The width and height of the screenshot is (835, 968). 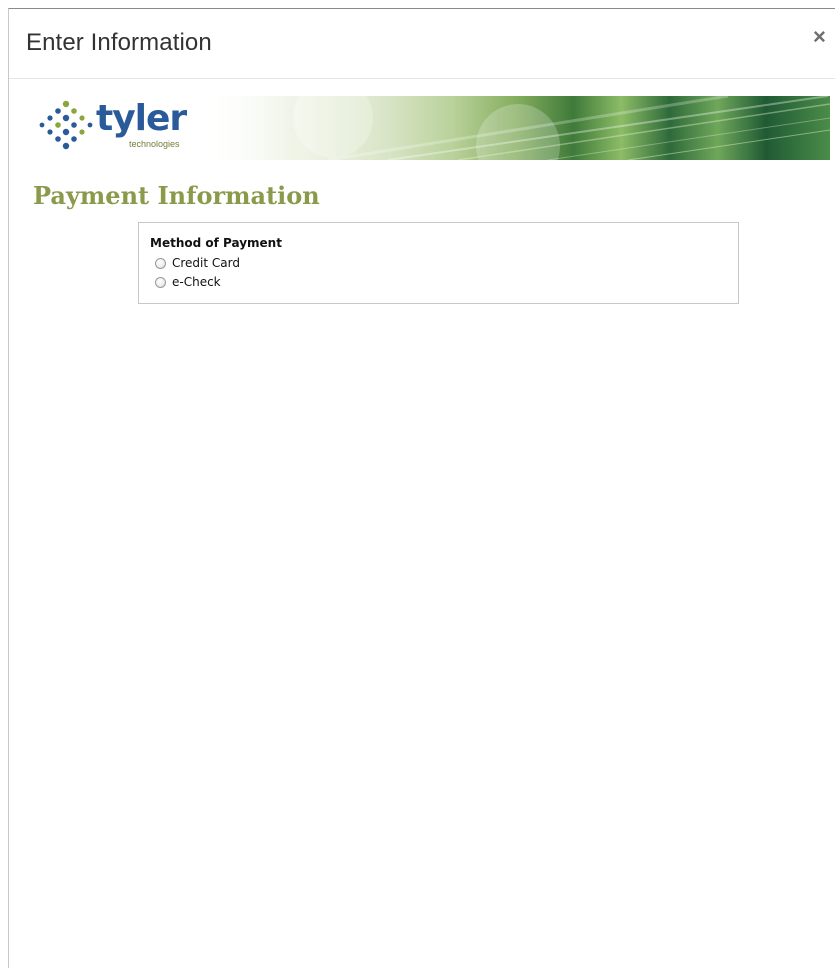 What do you see at coordinates (216, 243) in the screenshot?
I see `method-of-payment-label: Method of Payment` at bounding box center [216, 243].